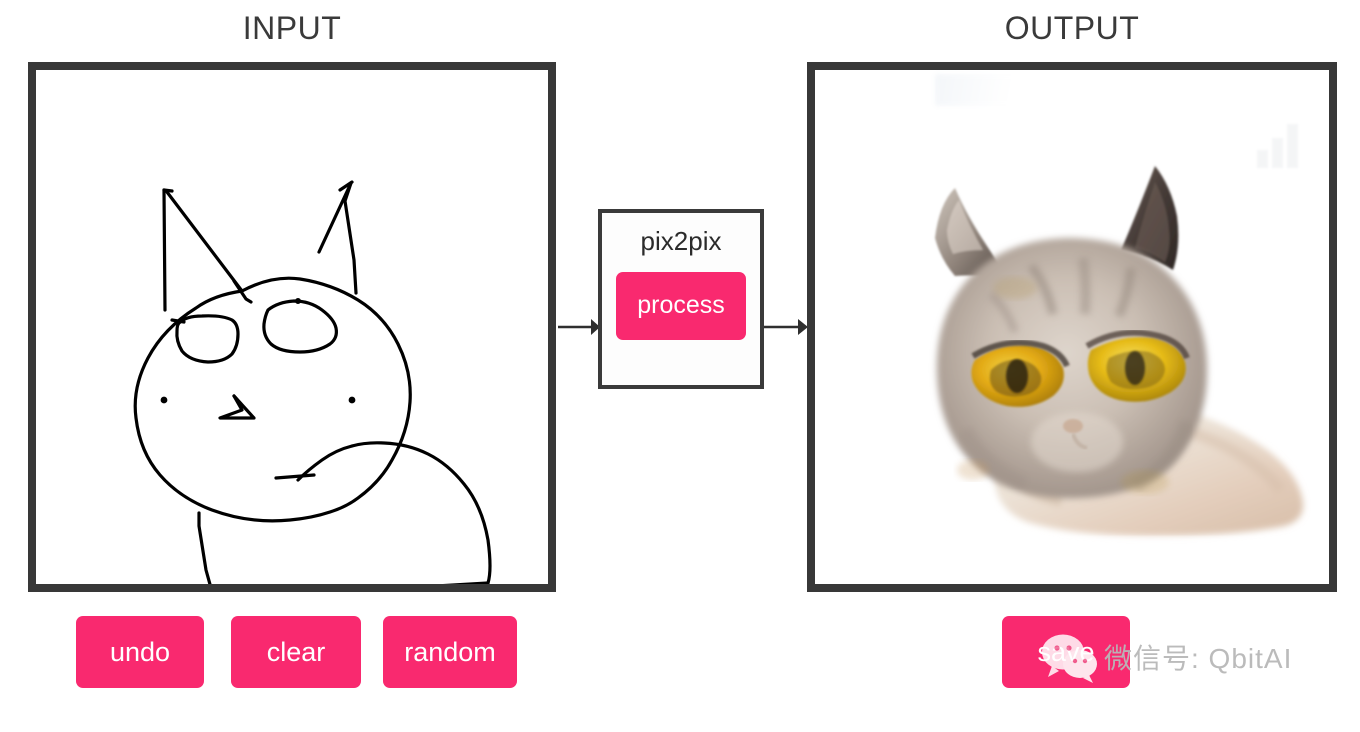 The width and height of the screenshot is (1360, 732). What do you see at coordinates (579, 327) in the screenshot?
I see `arrow-input-to-model` at bounding box center [579, 327].